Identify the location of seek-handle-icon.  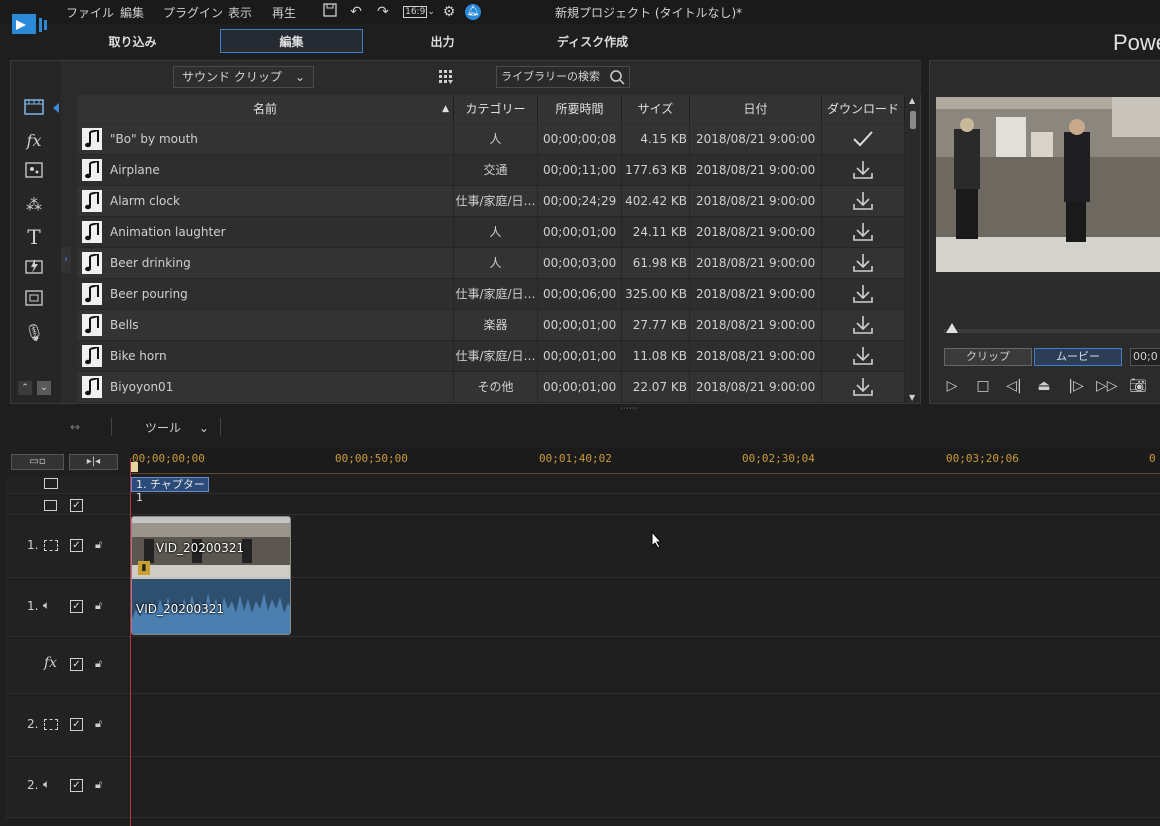
(952, 328).